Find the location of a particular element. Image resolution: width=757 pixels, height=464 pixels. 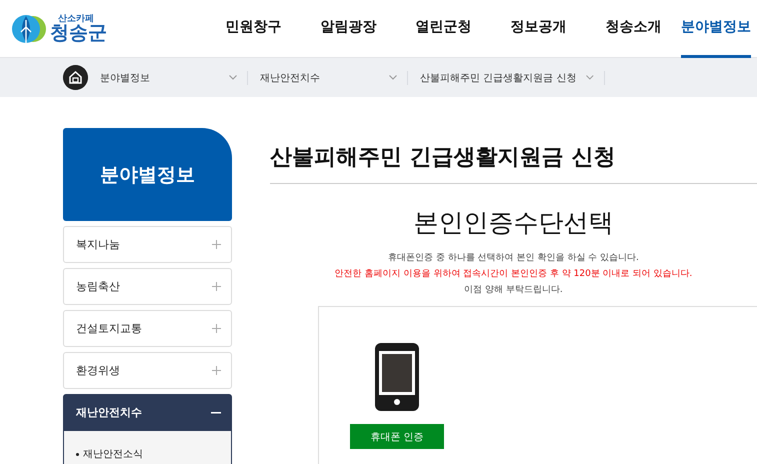

notice-text: 휴대폰인증 중 하나를 선택하여 본인 확인을 하실 수 있습니다. is located at coordinates (513, 258).